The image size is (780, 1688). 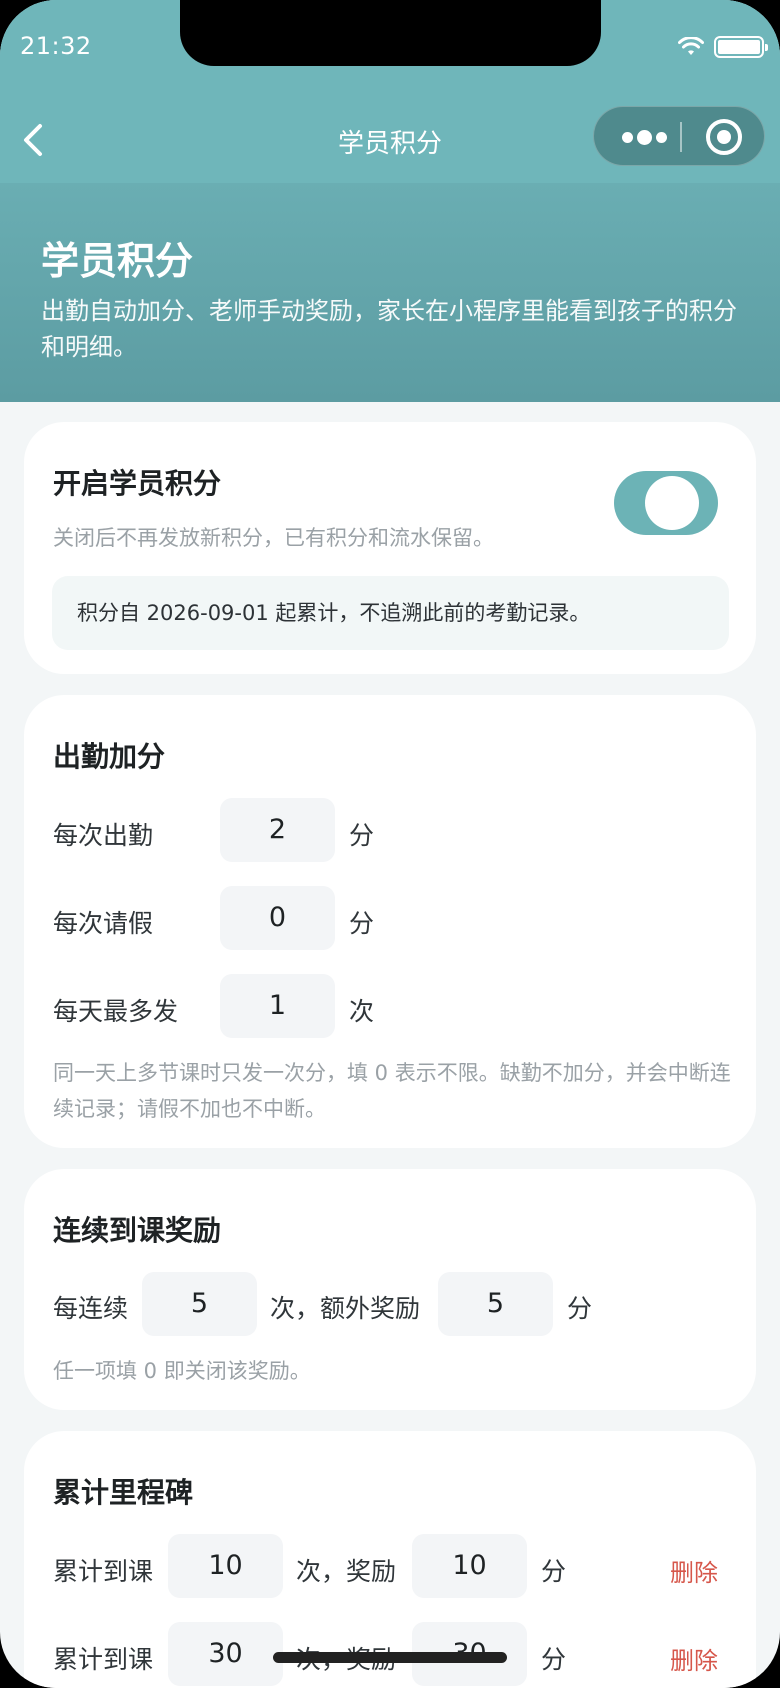 What do you see at coordinates (225, 1566) in the screenshot?
I see `milestone-count-input: 10` at bounding box center [225, 1566].